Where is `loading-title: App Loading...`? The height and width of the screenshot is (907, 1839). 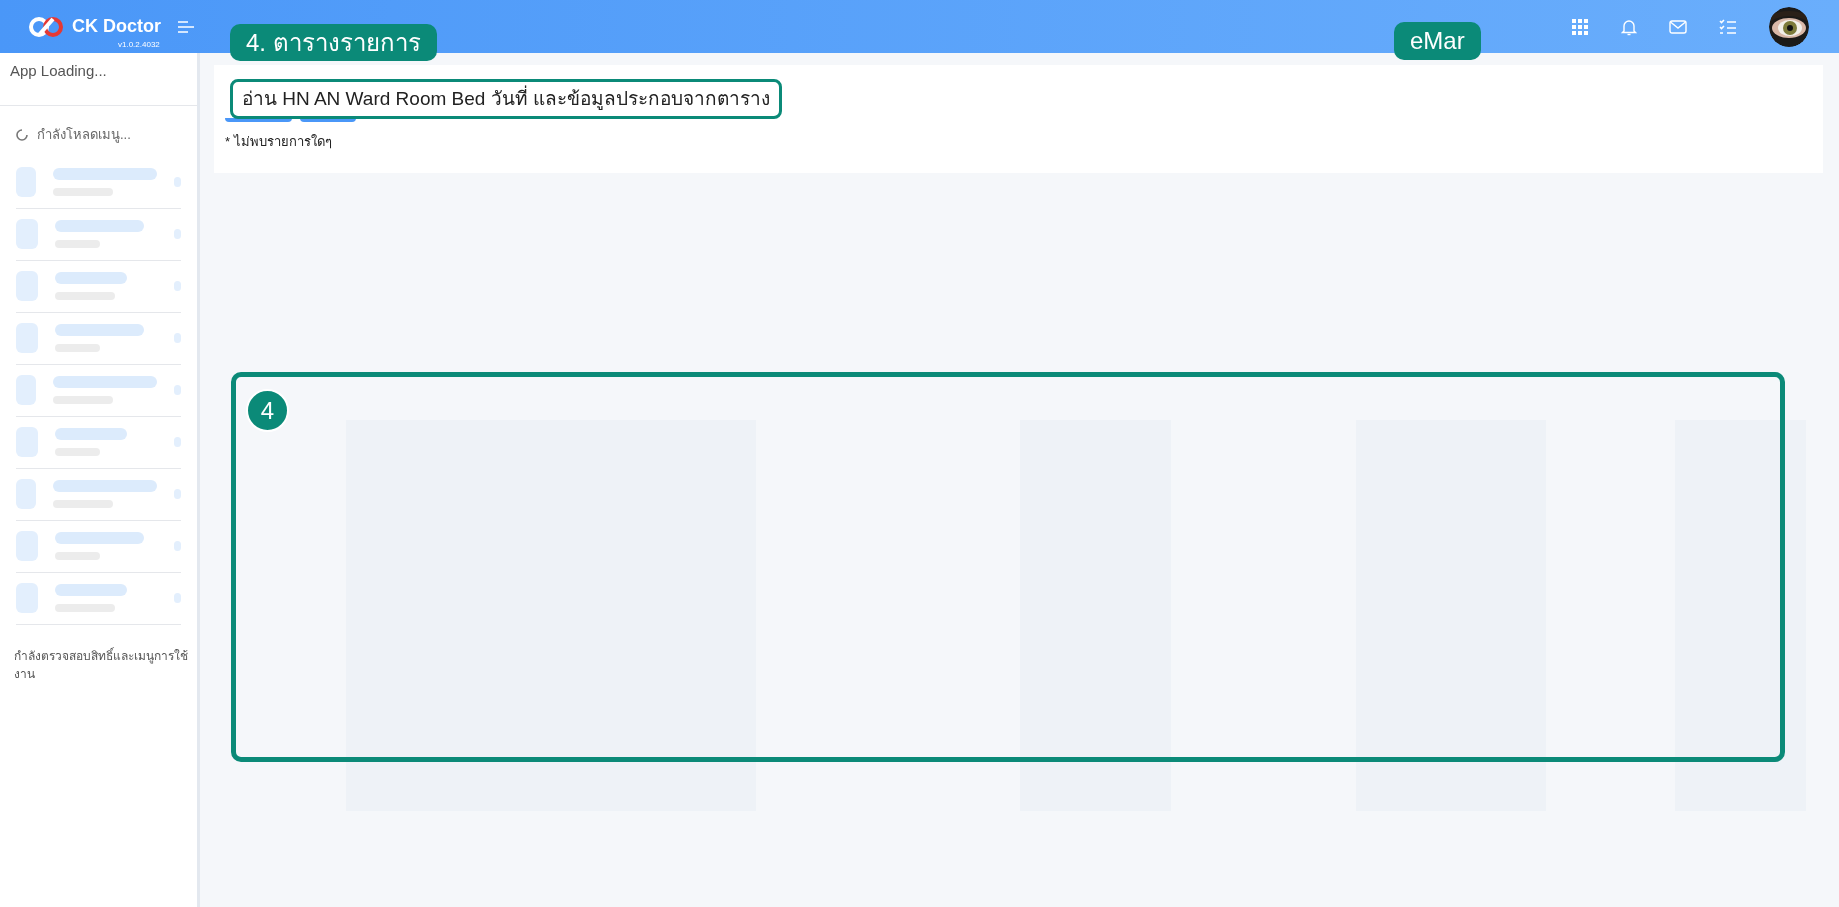
loading-title: App Loading... is located at coordinates (58, 70).